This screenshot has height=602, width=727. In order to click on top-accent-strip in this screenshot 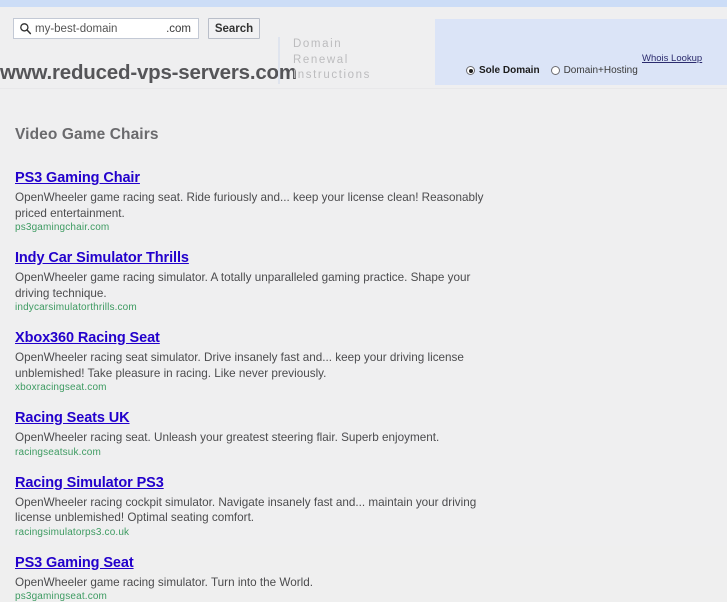, I will do `click(363, 3)`.